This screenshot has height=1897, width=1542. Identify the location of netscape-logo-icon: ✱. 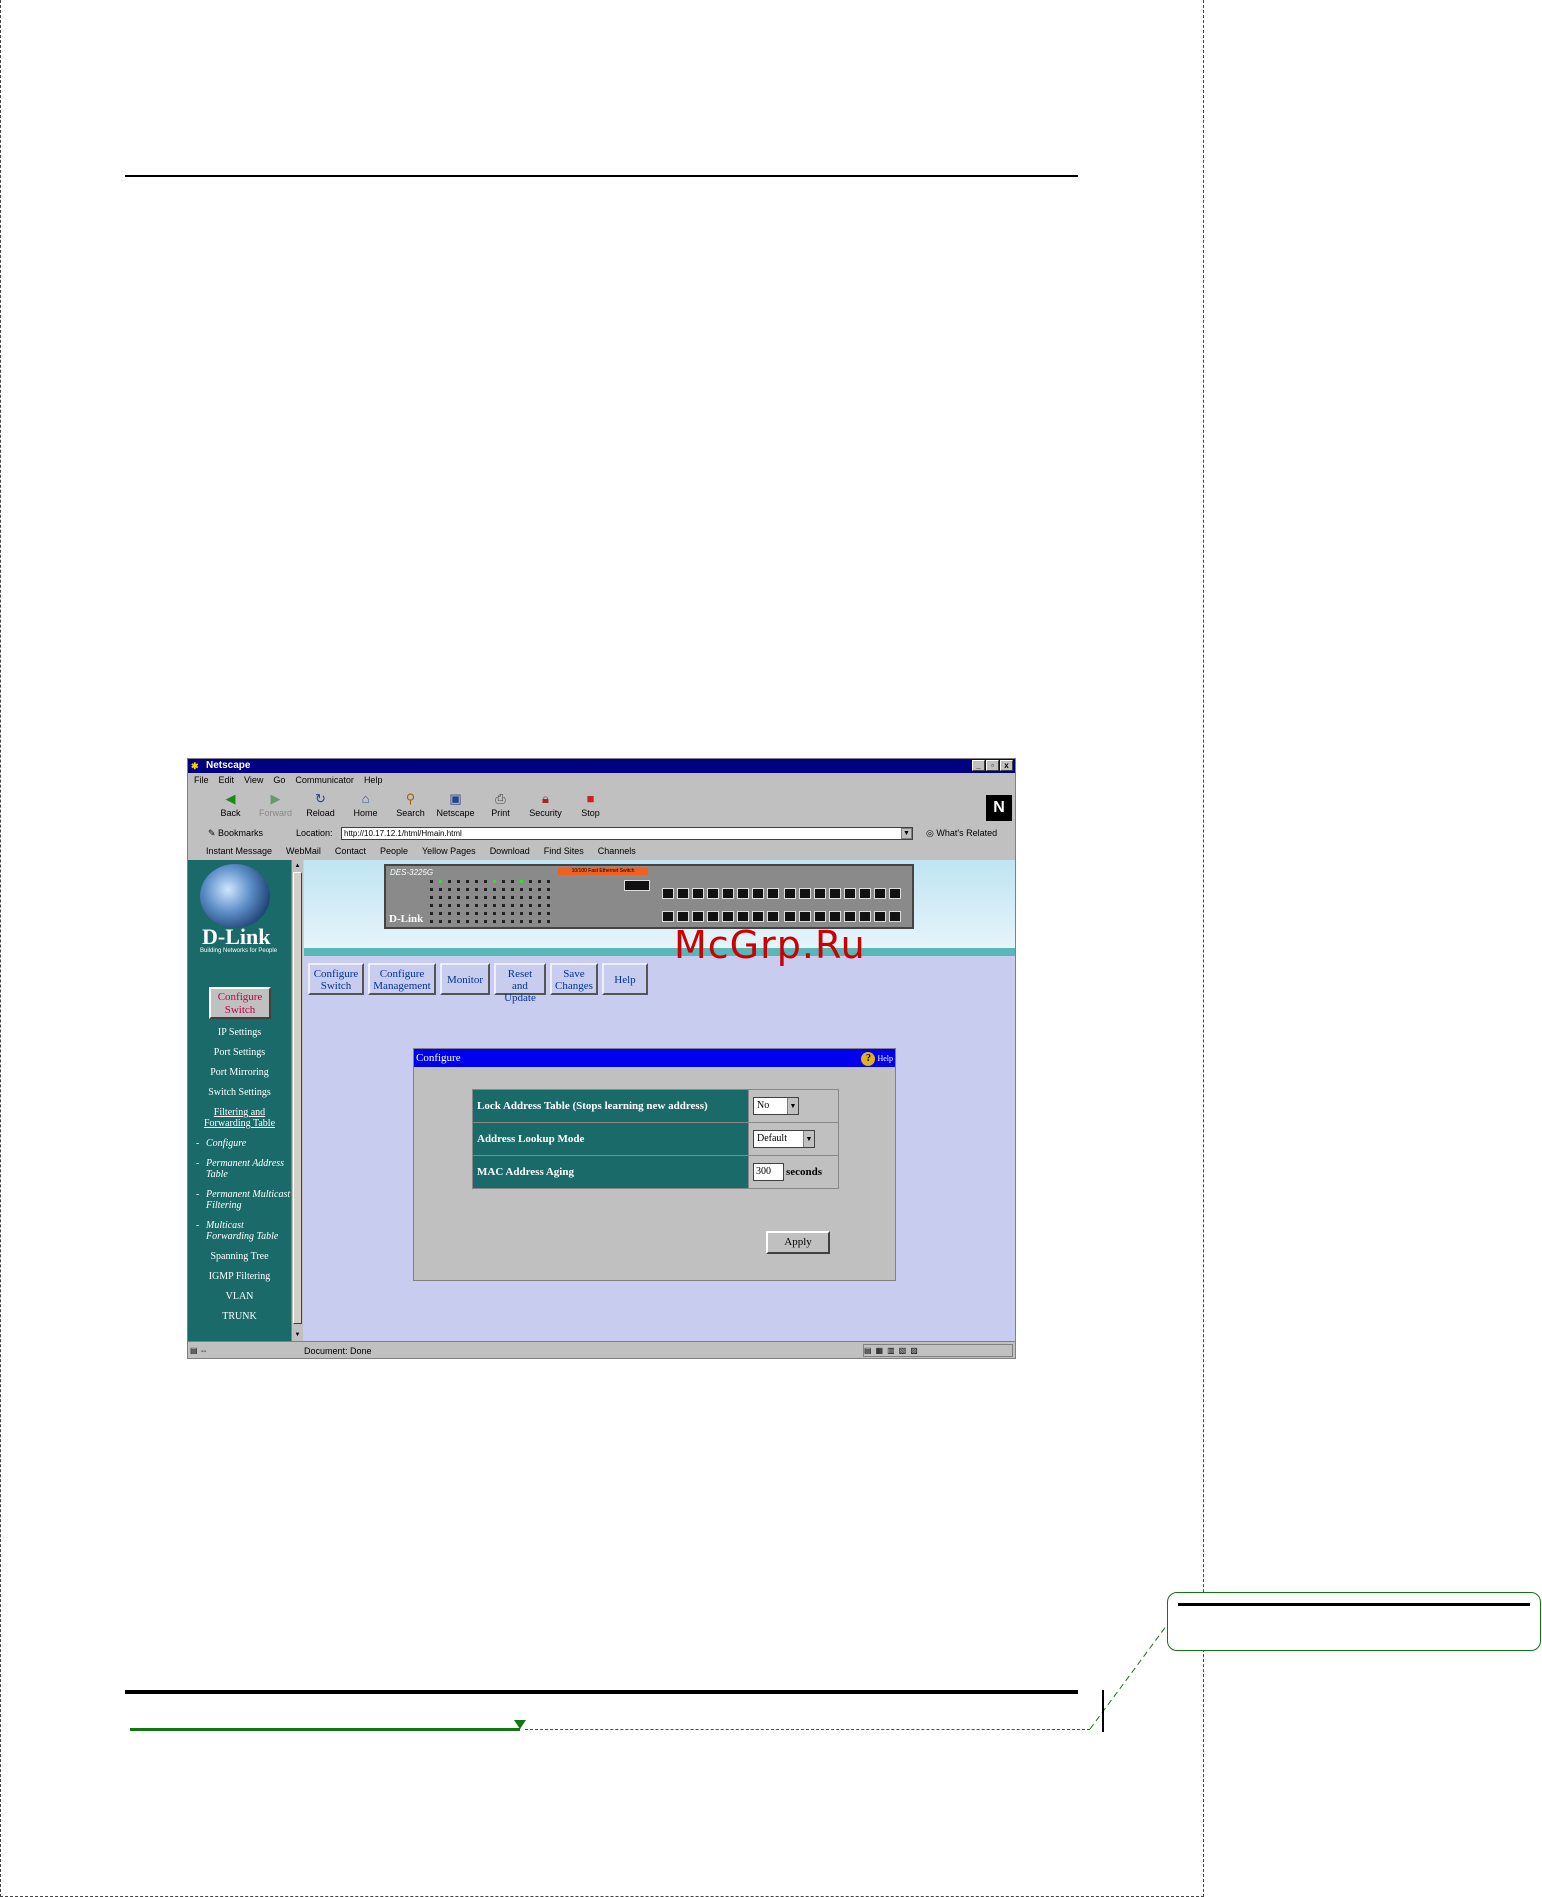
(195, 766).